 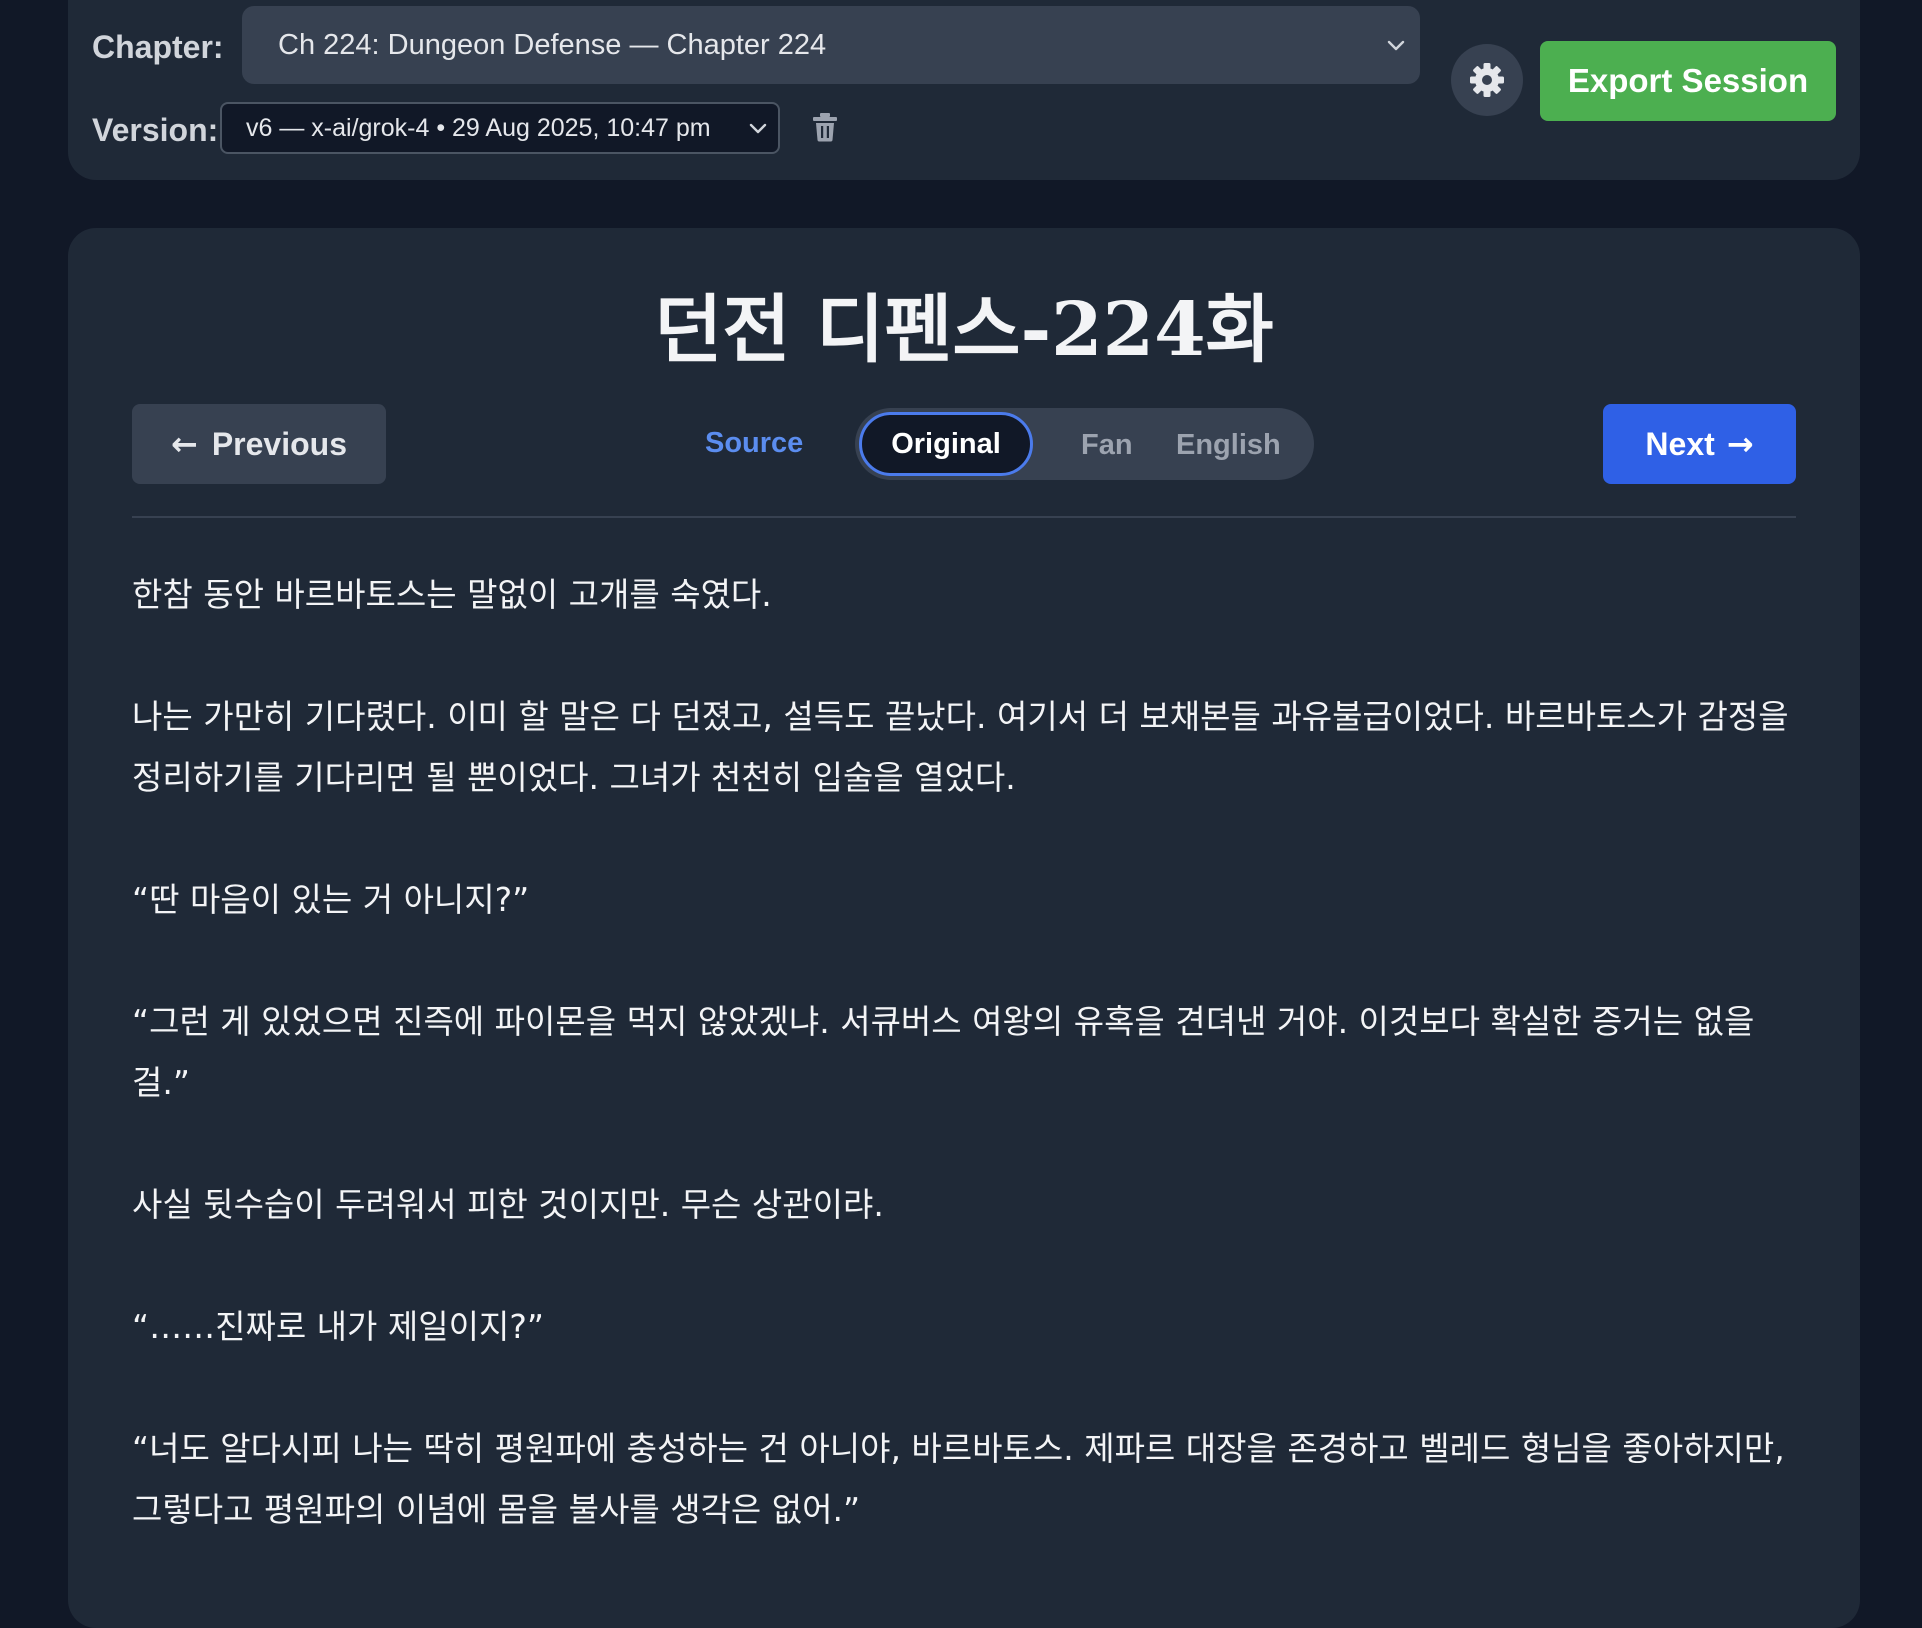 What do you see at coordinates (552, 44) in the screenshot?
I see `chapter-select-value: Ch 224: Dungeon Defense — Chapter 224` at bounding box center [552, 44].